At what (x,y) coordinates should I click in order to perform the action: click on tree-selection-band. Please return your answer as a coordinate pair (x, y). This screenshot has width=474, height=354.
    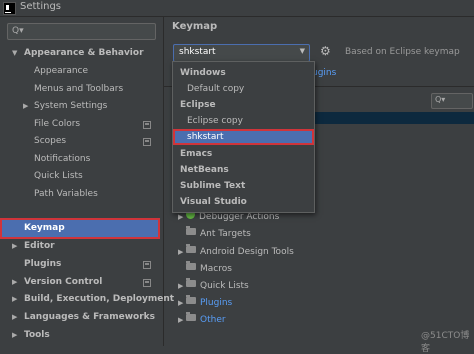
    Looking at the image, I should click on (394, 118).